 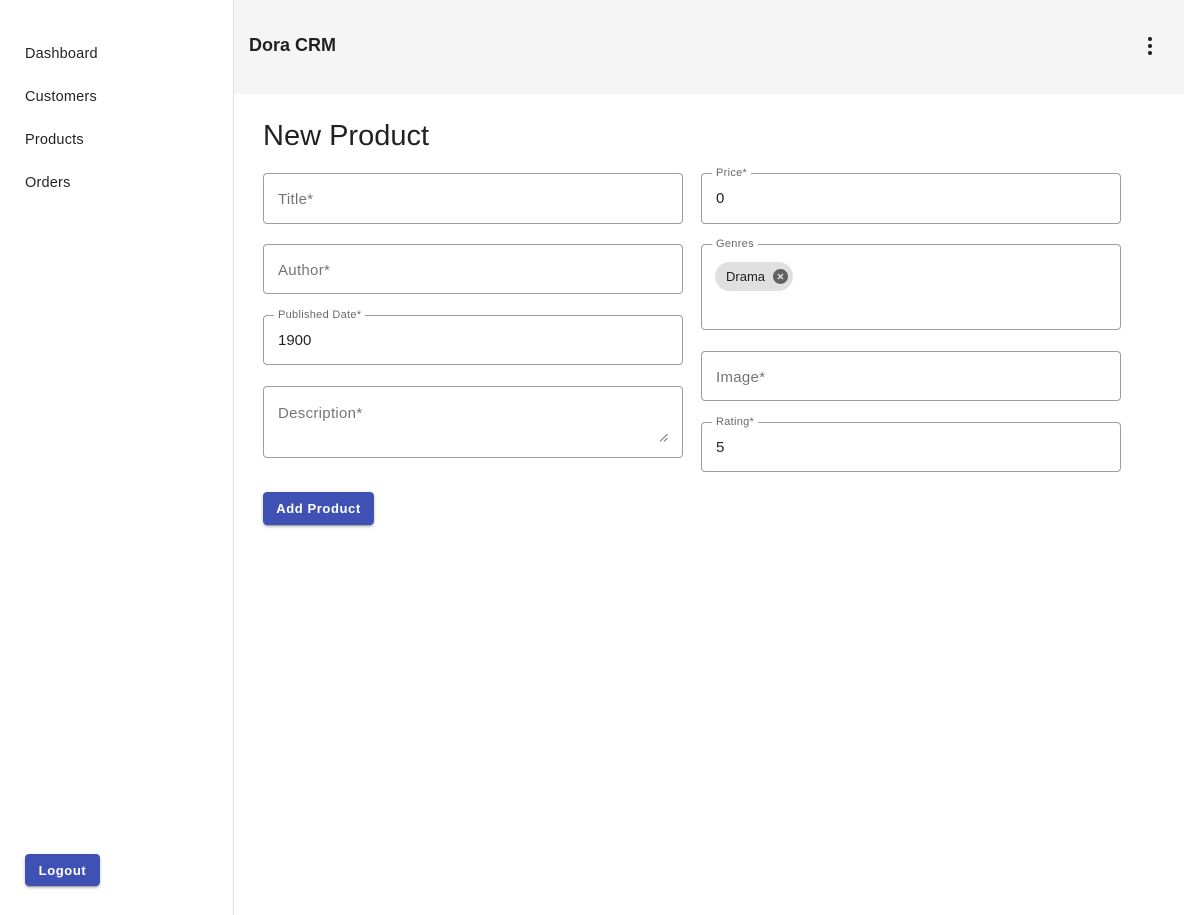 What do you see at coordinates (473, 337) in the screenshot?
I see `published-date-input: Published Date* 1900` at bounding box center [473, 337].